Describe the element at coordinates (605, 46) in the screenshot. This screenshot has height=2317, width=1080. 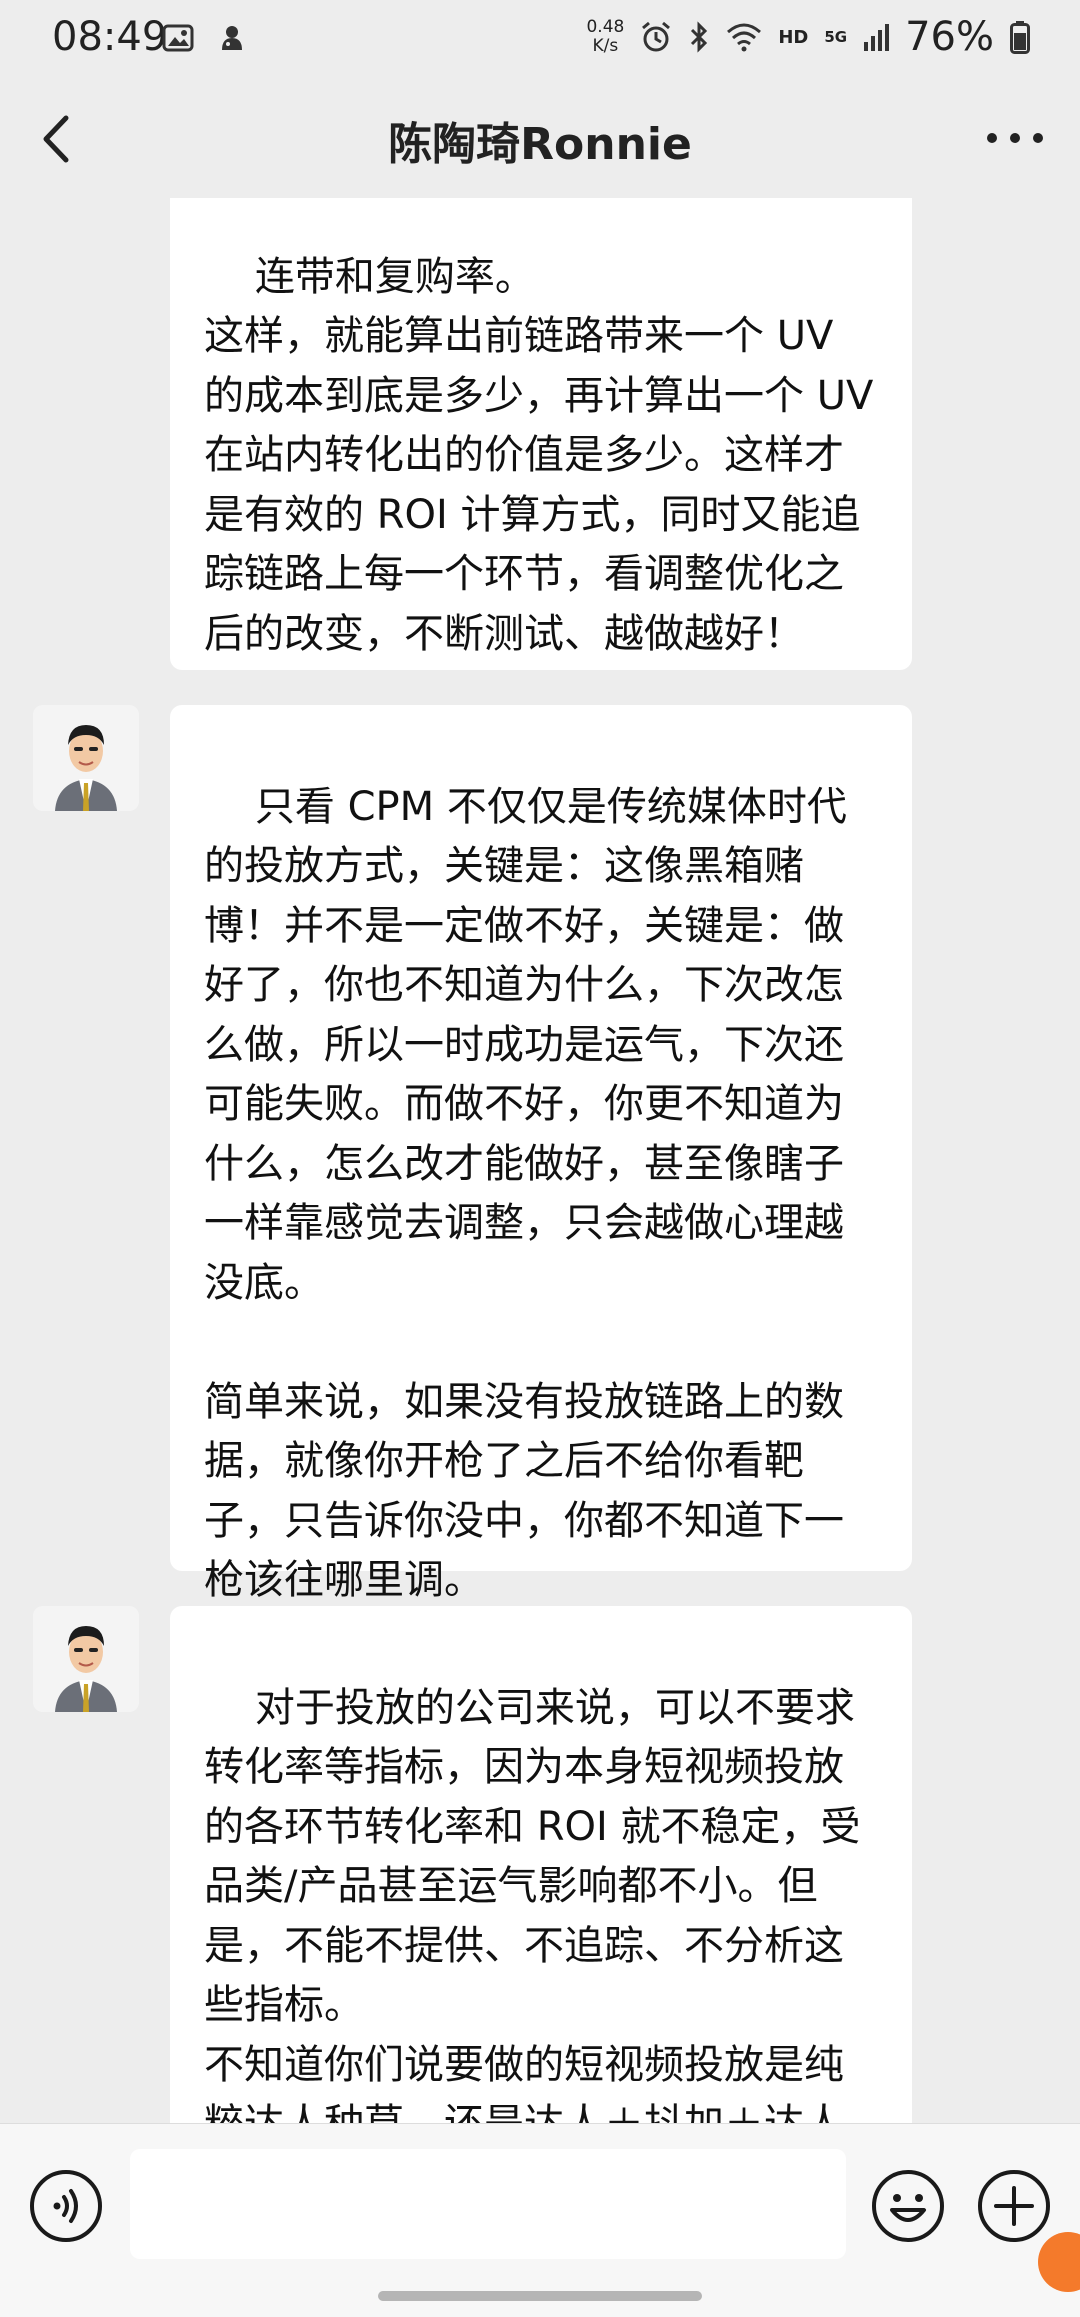
I see `network-speed-unit: K/s` at that location.